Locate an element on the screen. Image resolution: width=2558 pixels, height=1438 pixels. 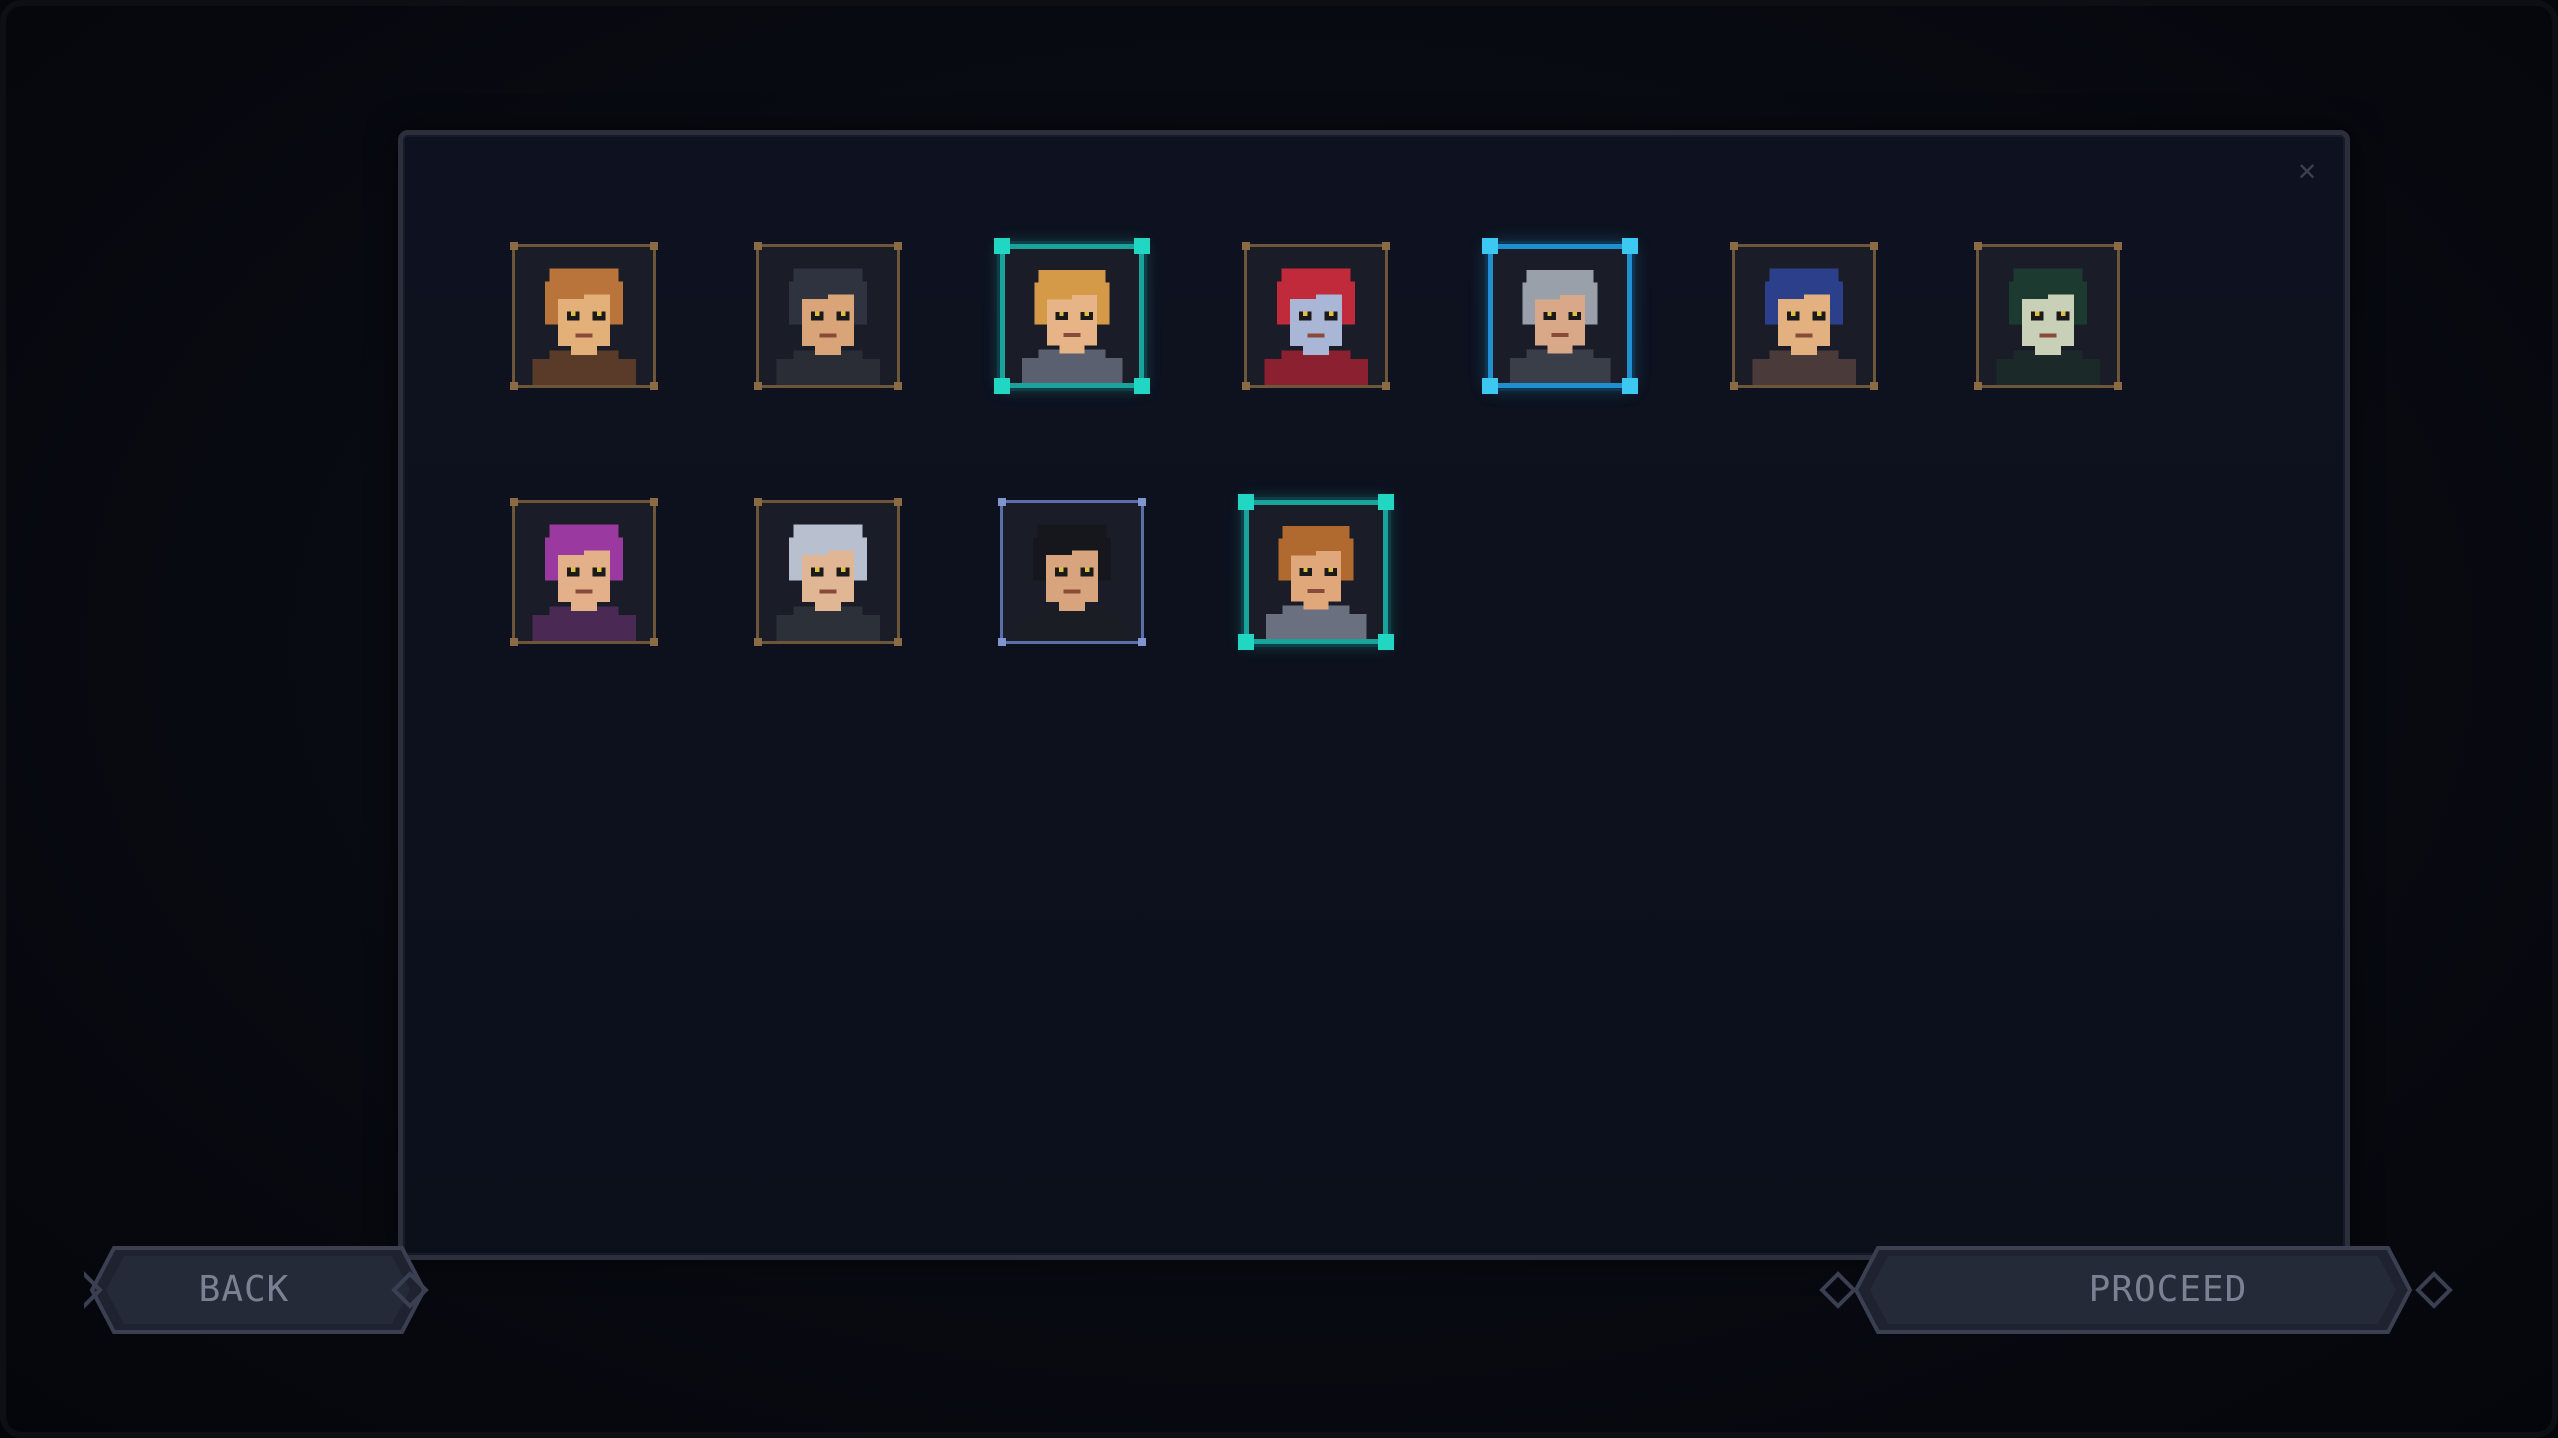
portrait-slot-dark-hair-scarred is located at coordinates (828, 316).